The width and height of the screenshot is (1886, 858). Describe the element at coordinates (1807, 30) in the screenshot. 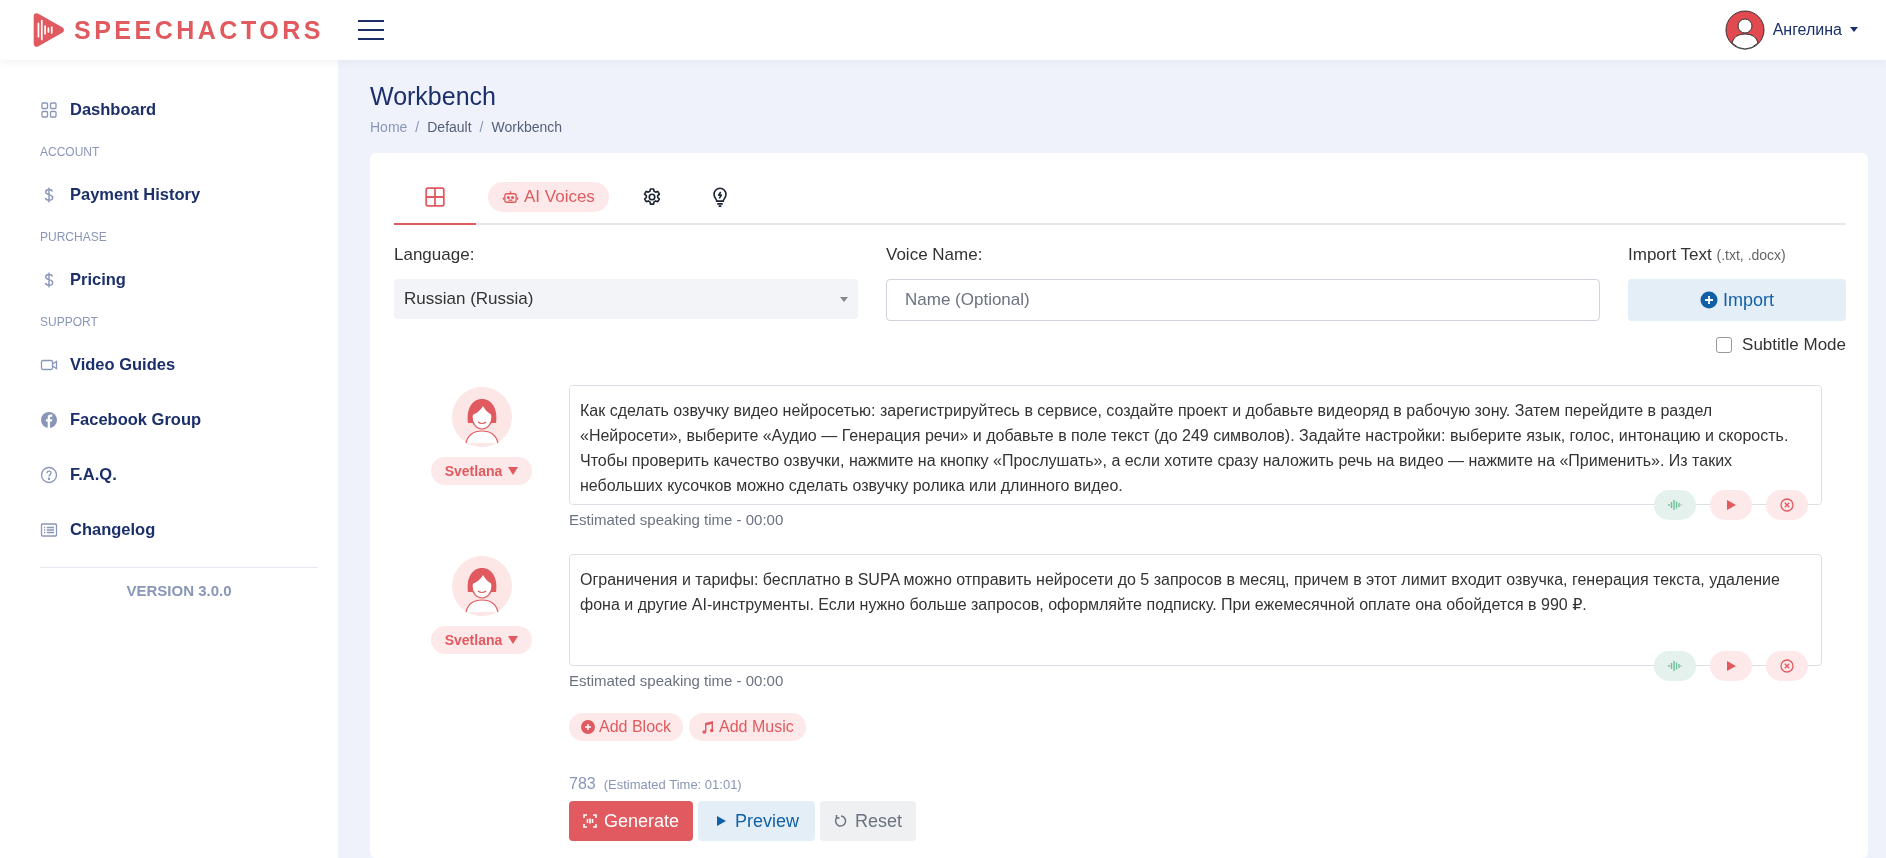

I see `user-name: Ангелина` at that location.